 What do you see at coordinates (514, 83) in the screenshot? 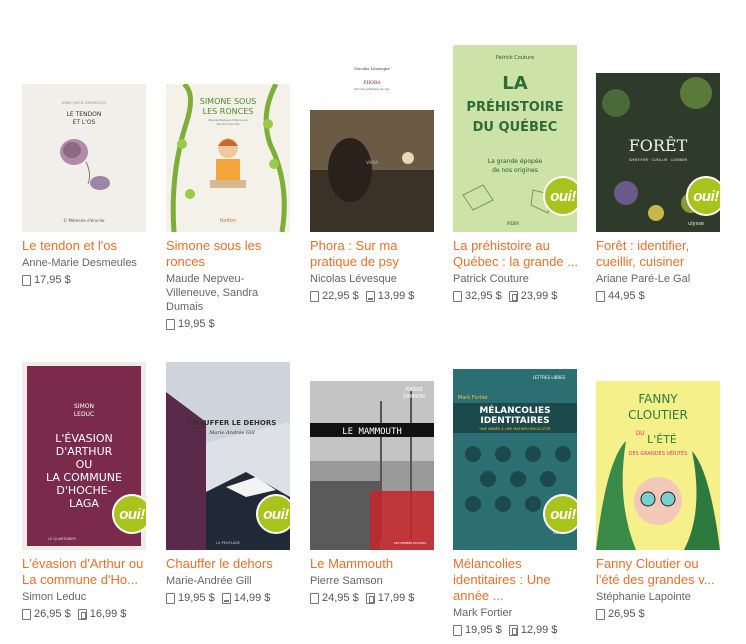
I see `svg-text: LA` at bounding box center [514, 83].